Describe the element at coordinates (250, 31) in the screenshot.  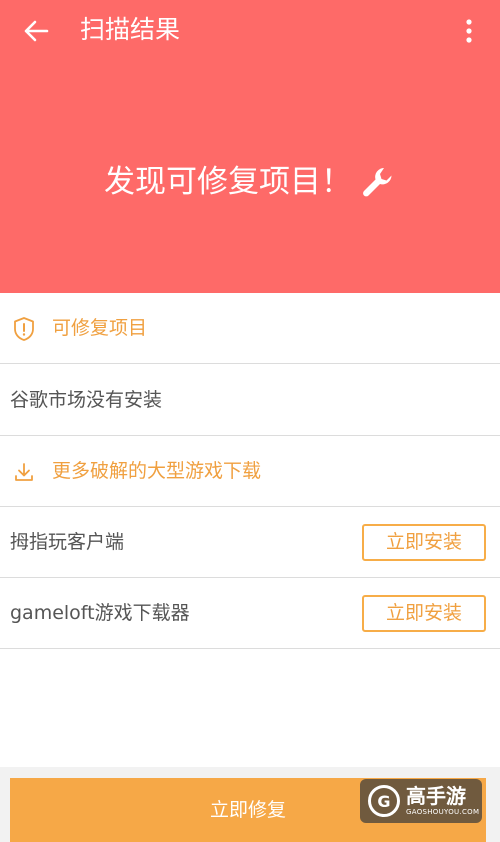
I see `toolbar: 扫描结果` at that location.